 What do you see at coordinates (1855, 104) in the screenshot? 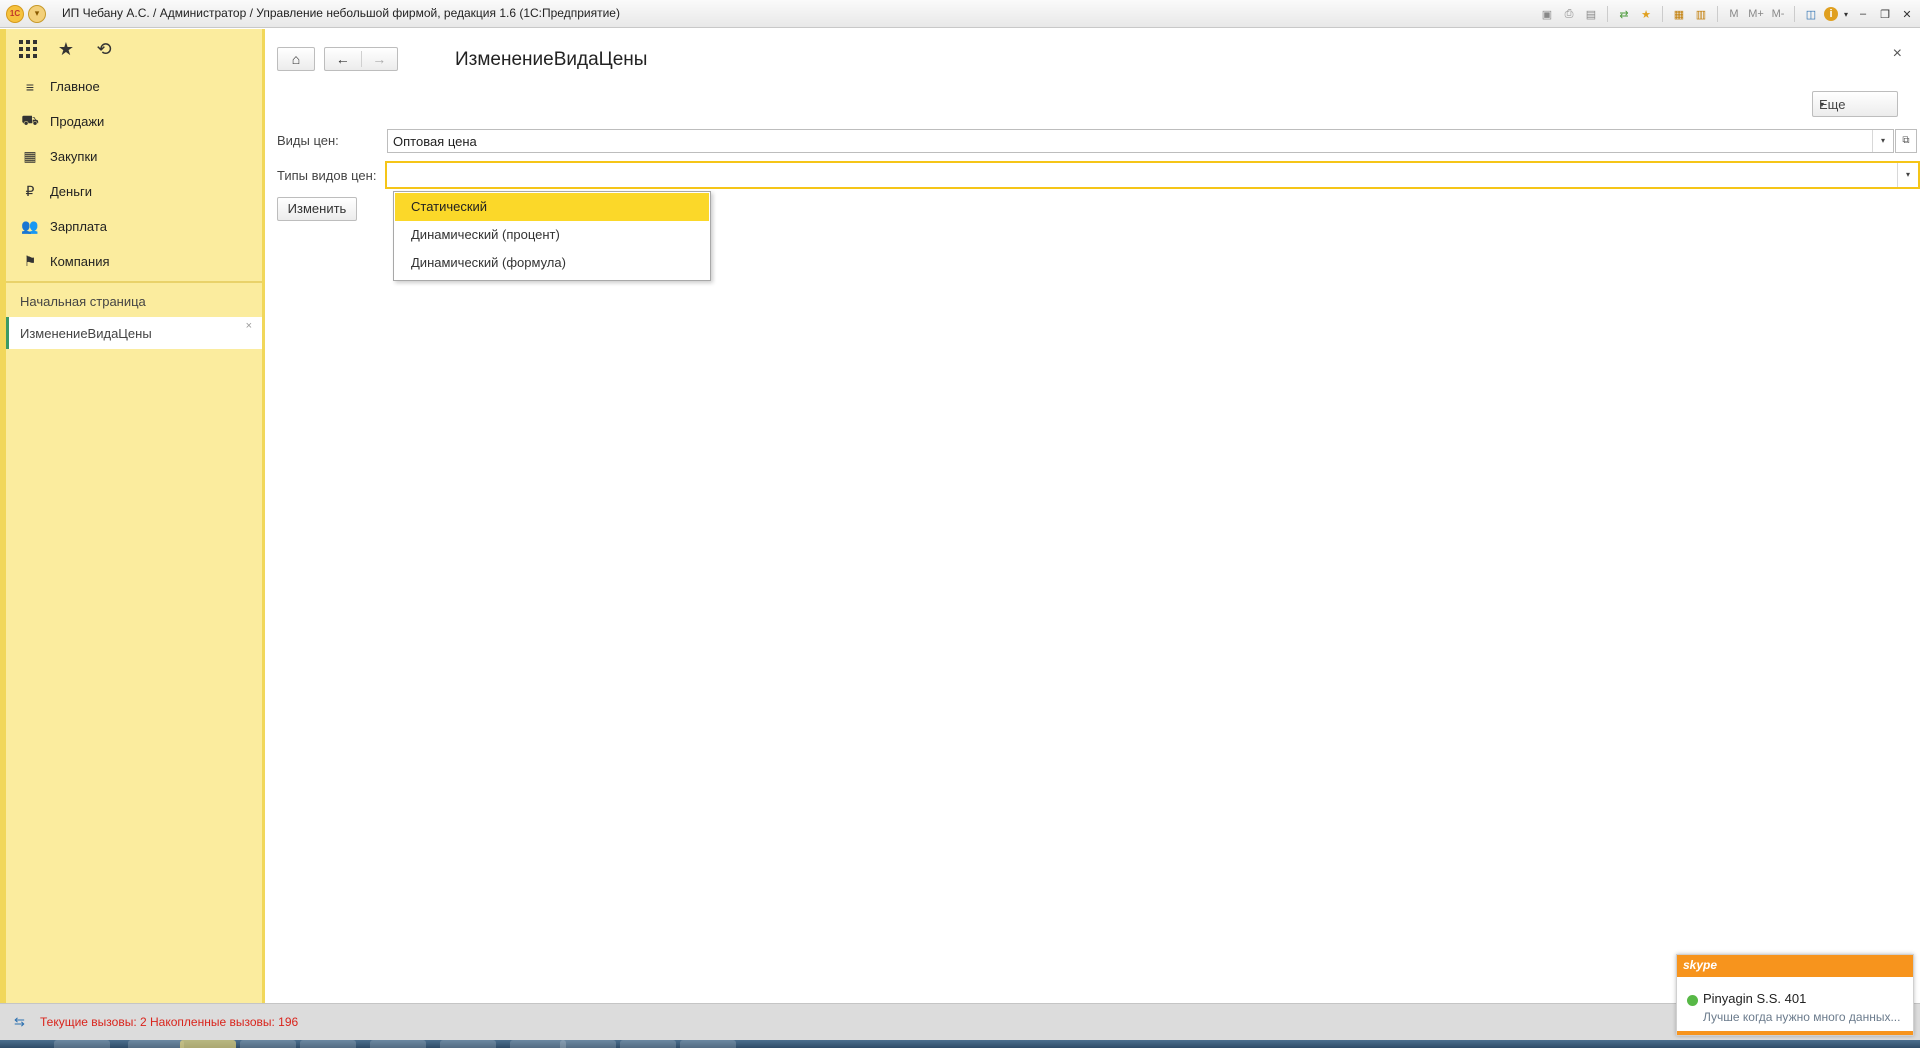
I see `more-button: Еще ▾` at bounding box center [1855, 104].